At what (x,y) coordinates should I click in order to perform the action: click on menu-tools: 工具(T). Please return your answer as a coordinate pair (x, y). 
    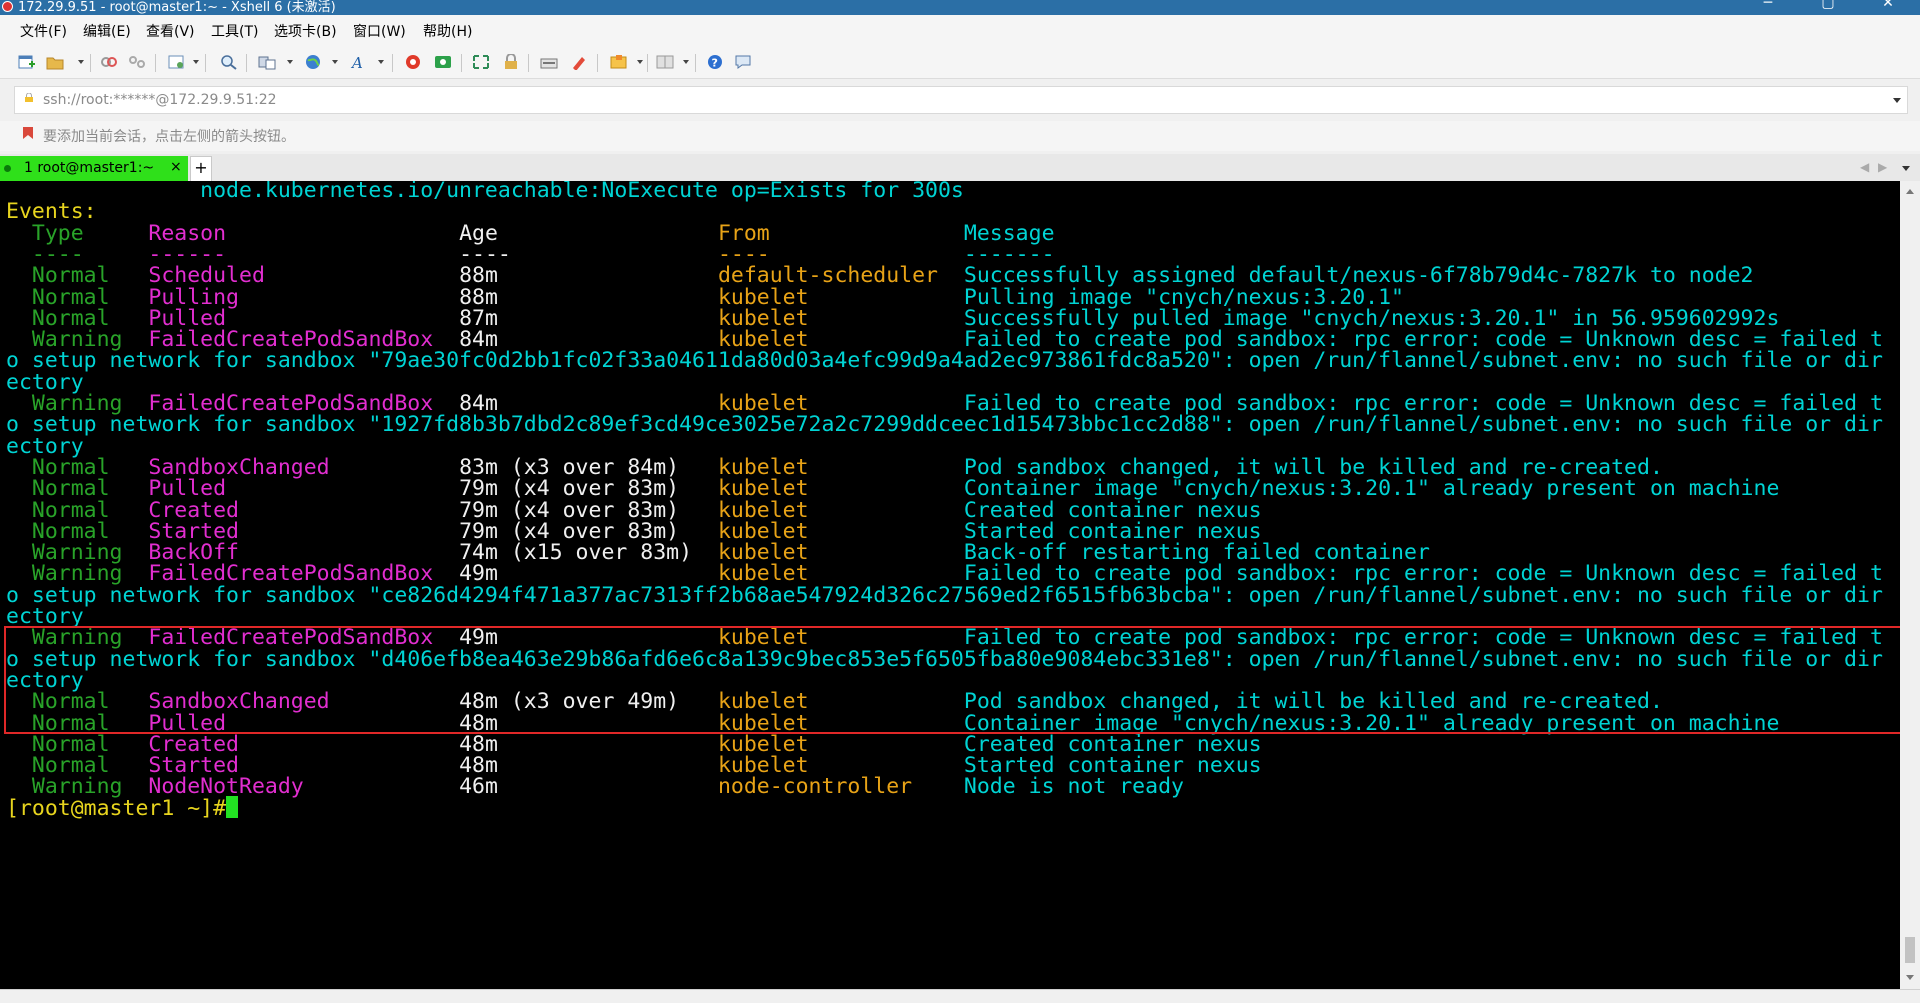
    Looking at the image, I should click on (234, 31).